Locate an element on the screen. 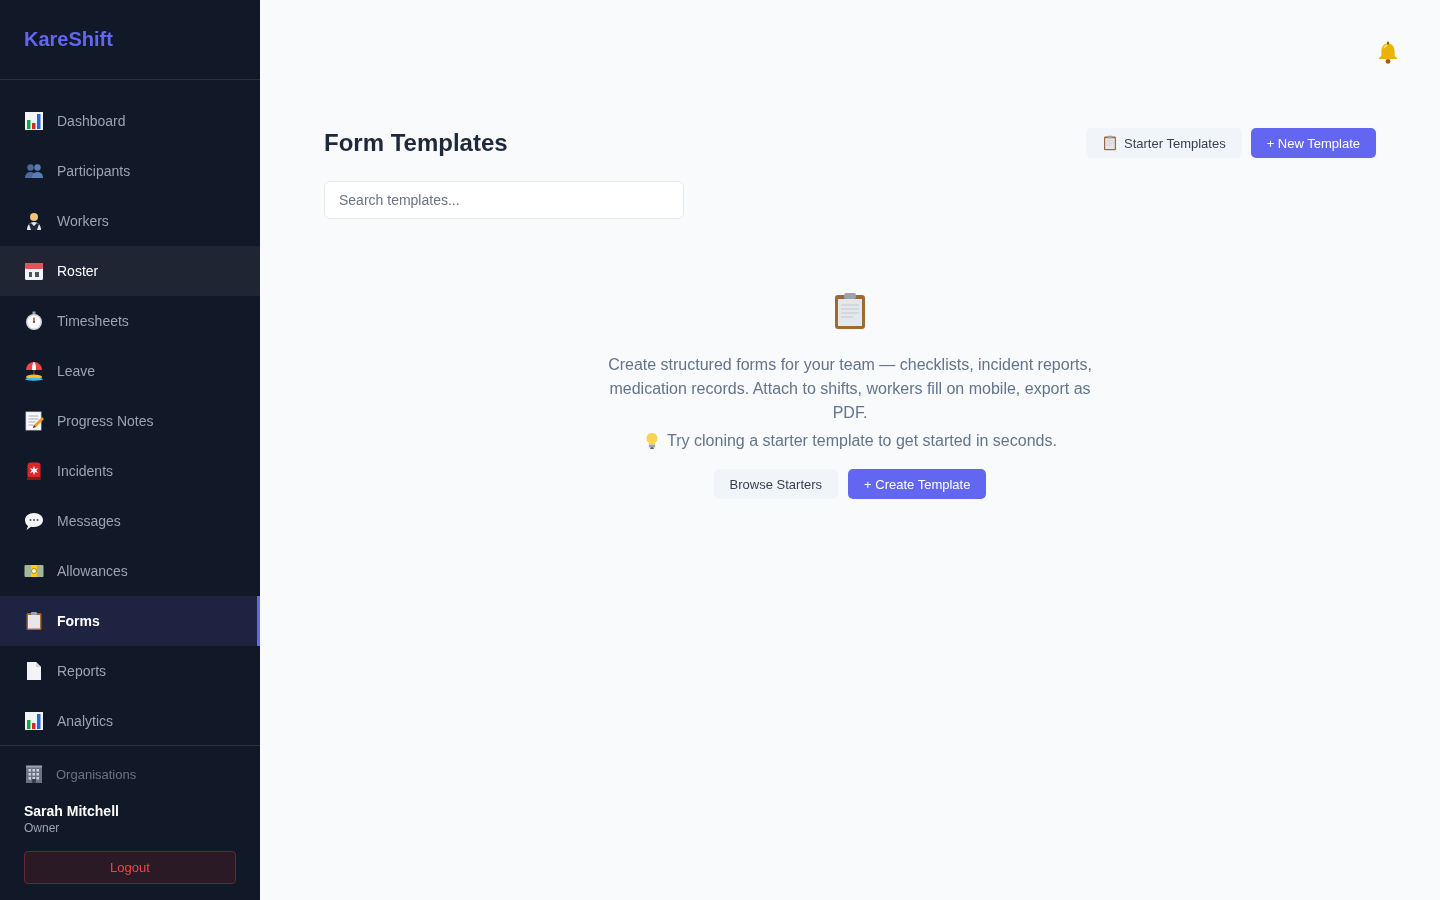 Image resolution: width=1440 pixels, height=900 pixels. siren-icon is located at coordinates (34, 471).